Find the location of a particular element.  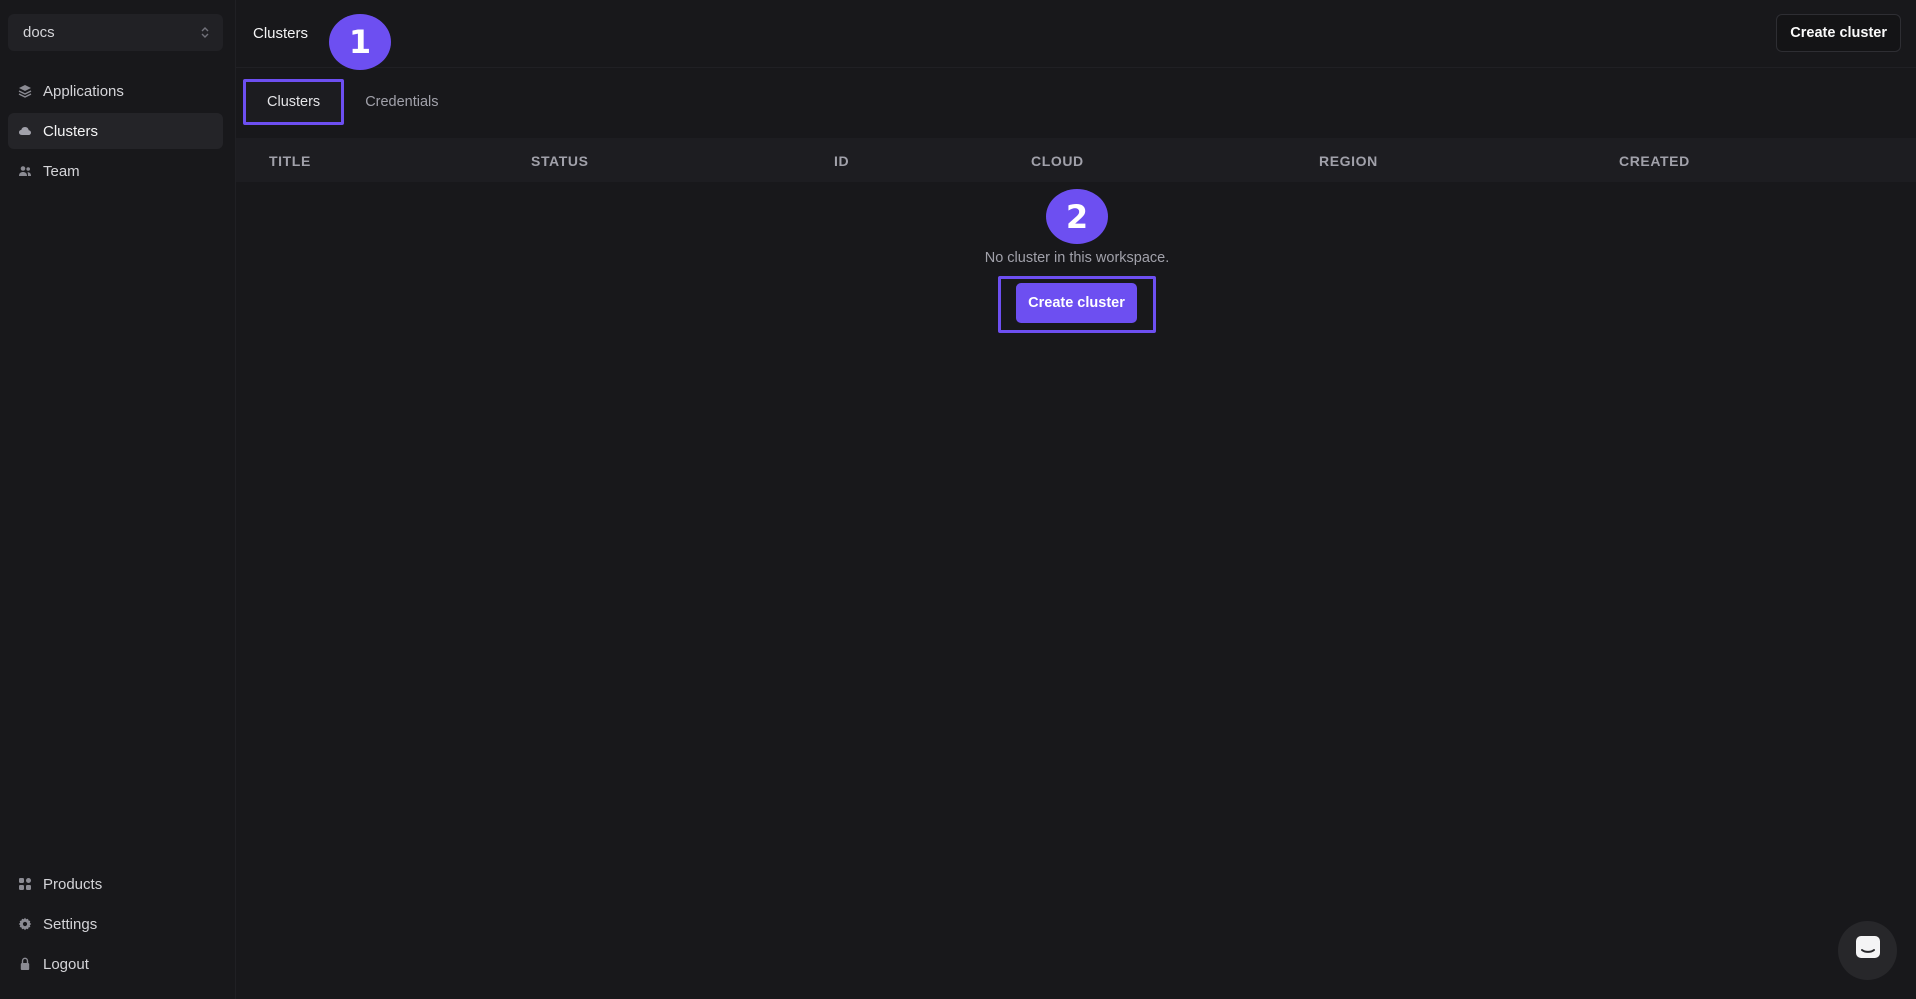

sidebar-item-label: Team is located at coordinates (61, 171).